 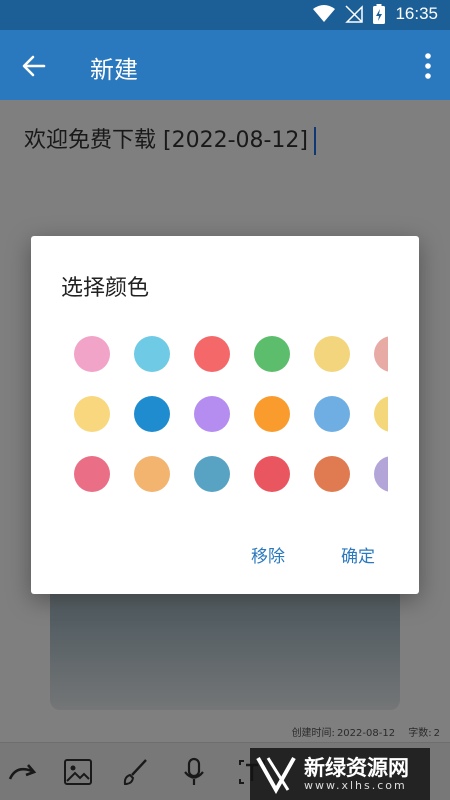 I want to click on page-title: 新建, so click(x=114, y=70).